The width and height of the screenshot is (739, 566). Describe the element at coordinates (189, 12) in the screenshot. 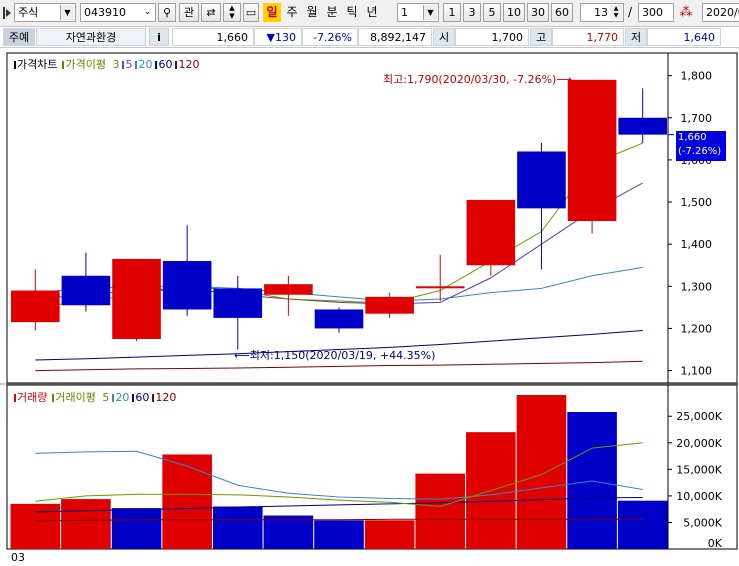

I see `related-button: 관` at that location.